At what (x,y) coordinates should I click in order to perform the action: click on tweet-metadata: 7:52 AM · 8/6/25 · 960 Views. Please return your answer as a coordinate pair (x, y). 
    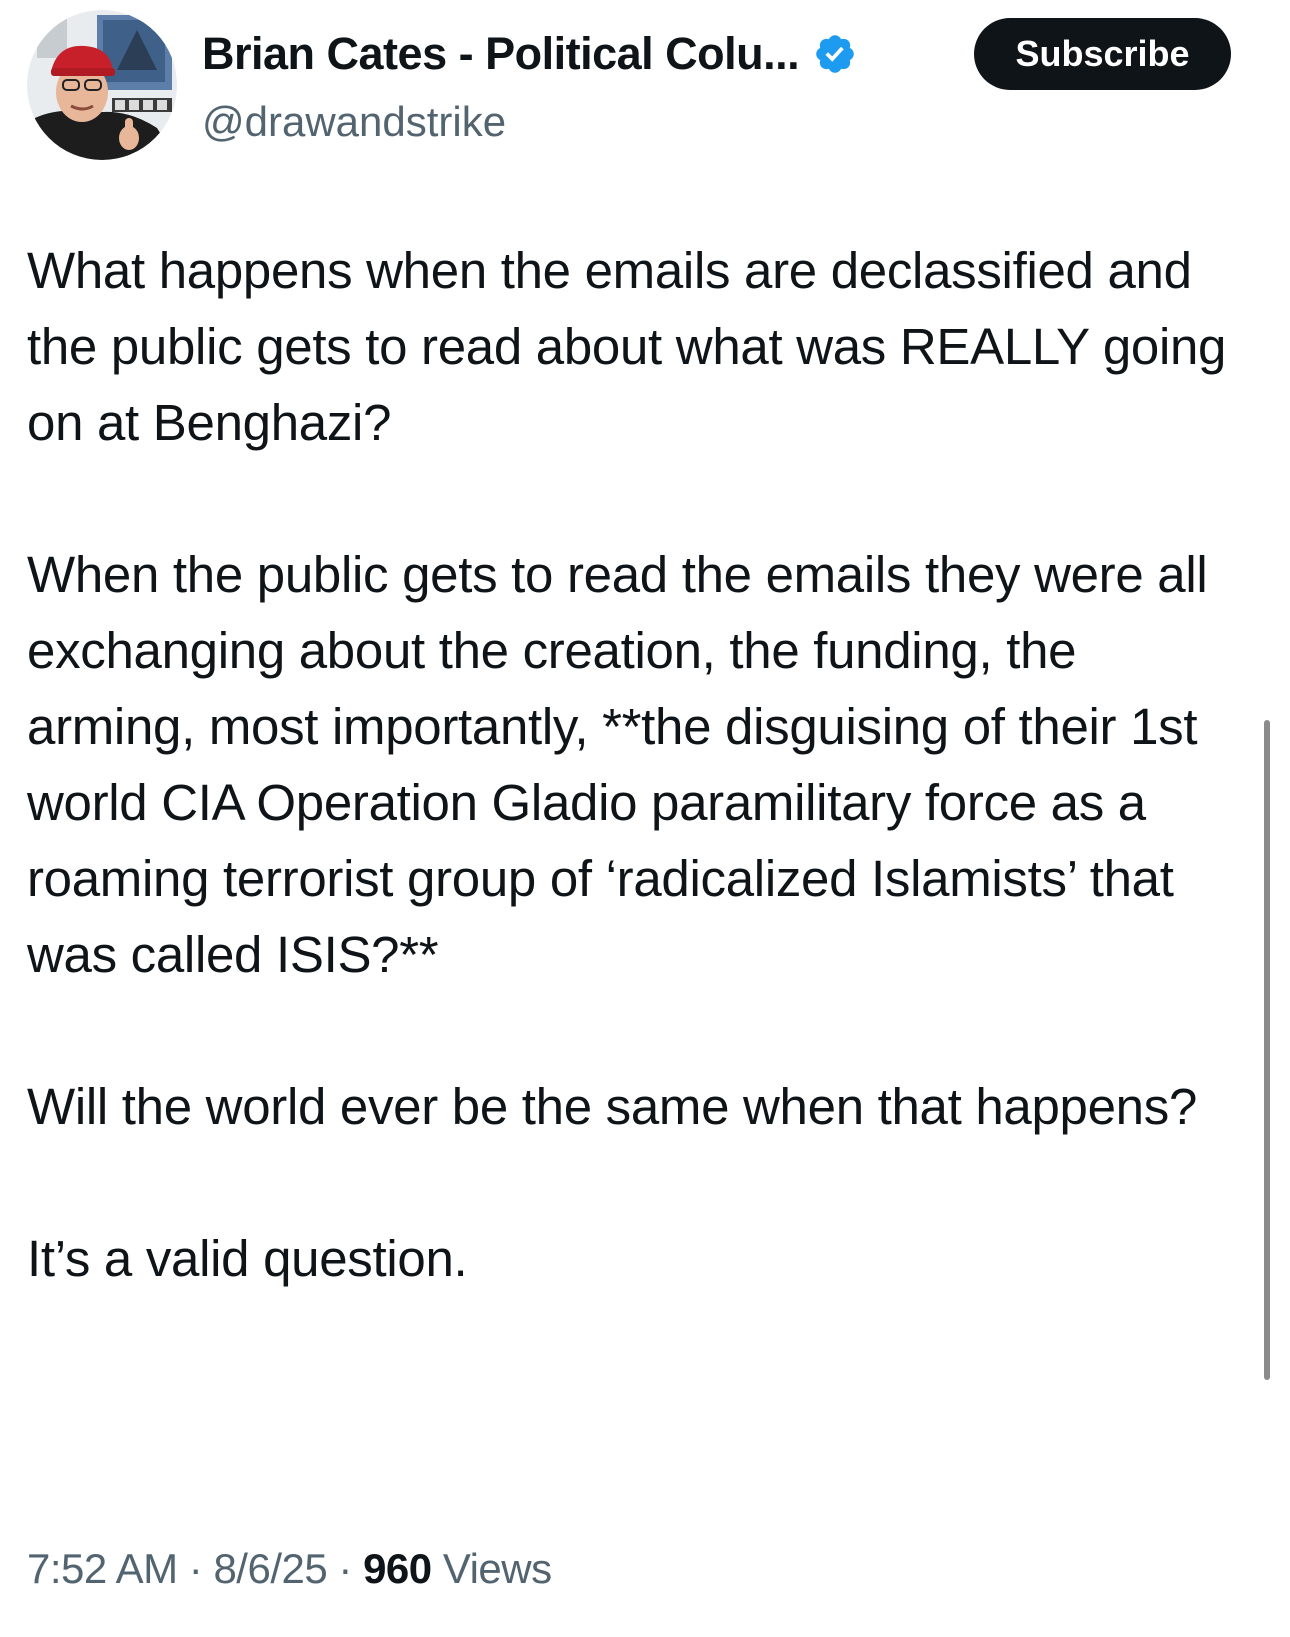
    Looking at the image, I should click on (289, 1569).